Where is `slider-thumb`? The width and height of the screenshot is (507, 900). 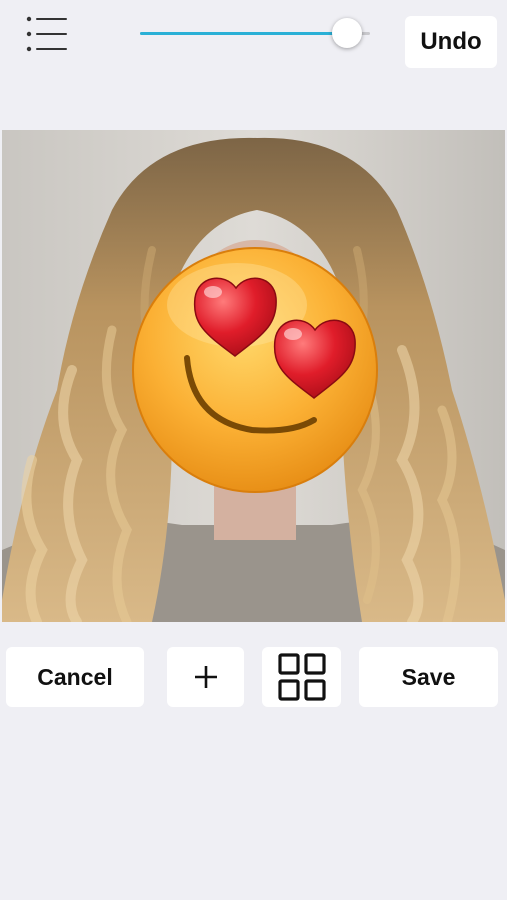
slider-thumb is located at coordinates (347, 33).